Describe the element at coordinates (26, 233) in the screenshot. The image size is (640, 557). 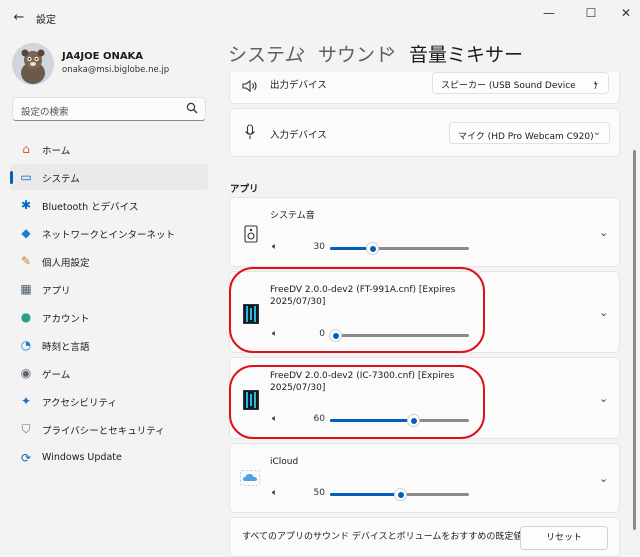
I see `wifi-icon: ◆` at that location.